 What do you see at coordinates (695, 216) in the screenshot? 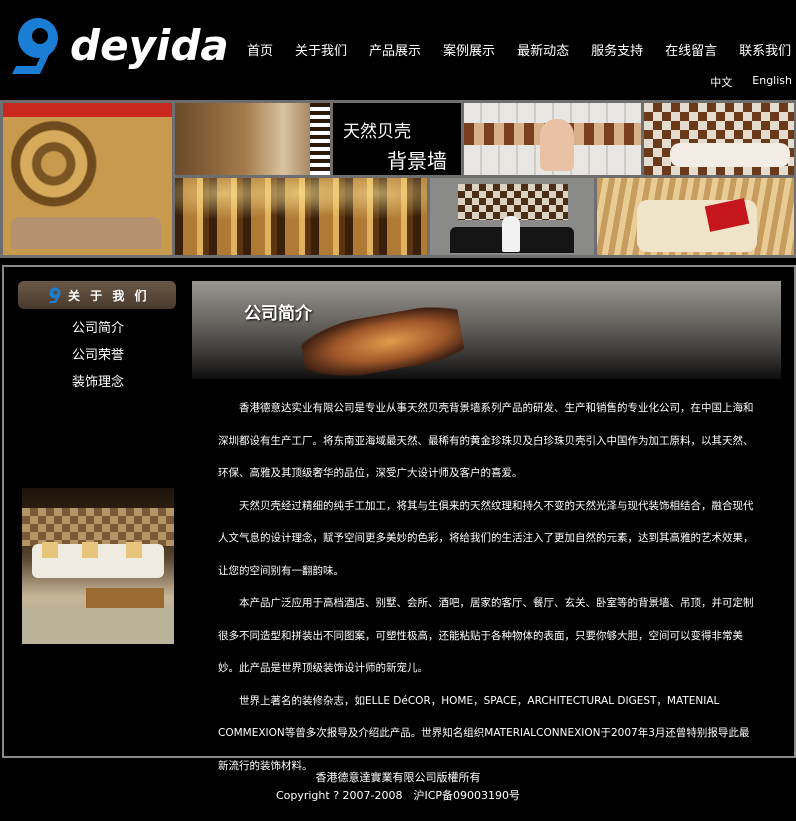
I see `banner-image-sofa` at bounding box center [695, 216].